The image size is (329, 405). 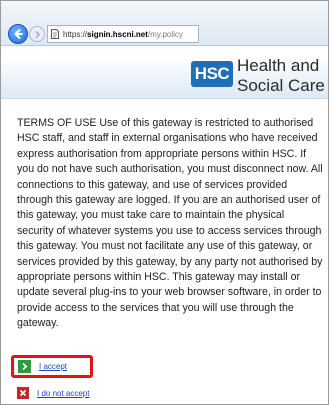 What do you see at coordinates (117, 34) in the screenshot?
I see `url-host: signin.hscni.net` at bounding box center [117, 34].